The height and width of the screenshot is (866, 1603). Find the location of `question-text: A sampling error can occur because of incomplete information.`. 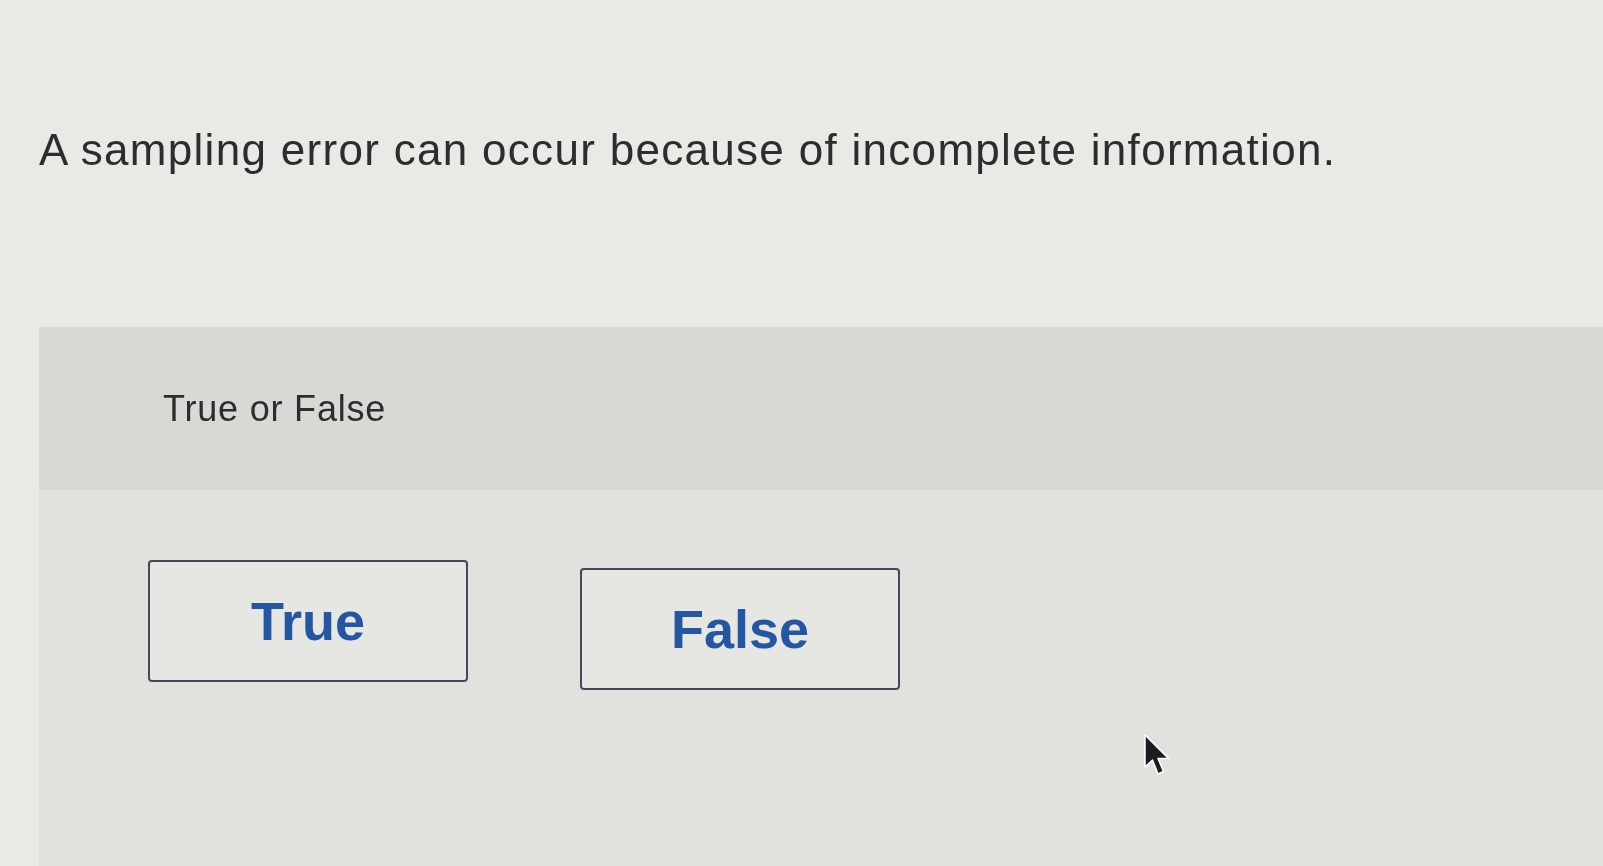

question-text: A sampling error can occur because of incomplete information. is located at coordinates (688, 150).